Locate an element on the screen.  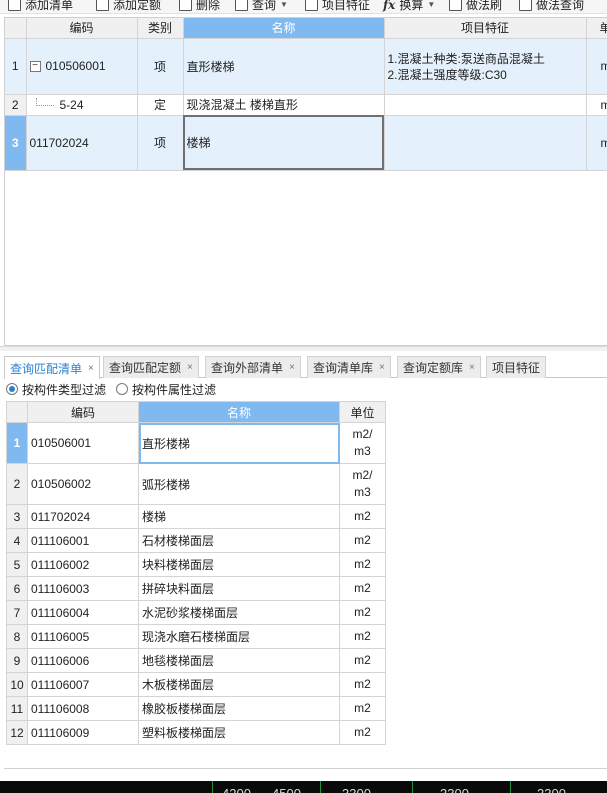
method-brush-button: 做法刷 is located at coordinates (475, 6).